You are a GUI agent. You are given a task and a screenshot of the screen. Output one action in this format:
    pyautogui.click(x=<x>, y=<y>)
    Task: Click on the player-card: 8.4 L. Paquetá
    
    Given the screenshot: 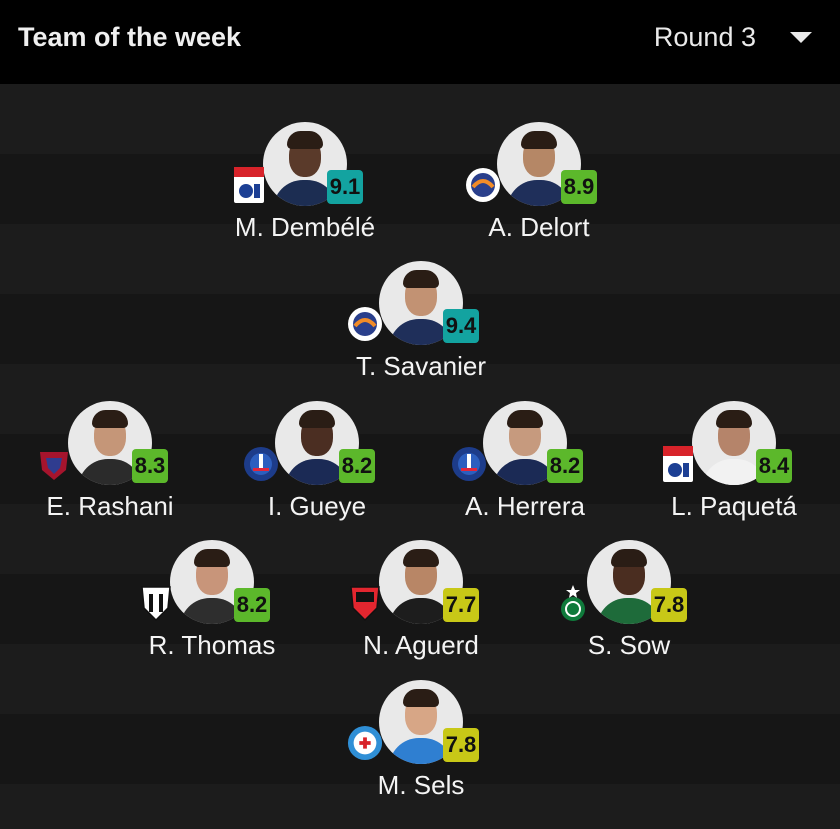 What is the action you would take?
    pyautogui.click(x=732, y=471)
    